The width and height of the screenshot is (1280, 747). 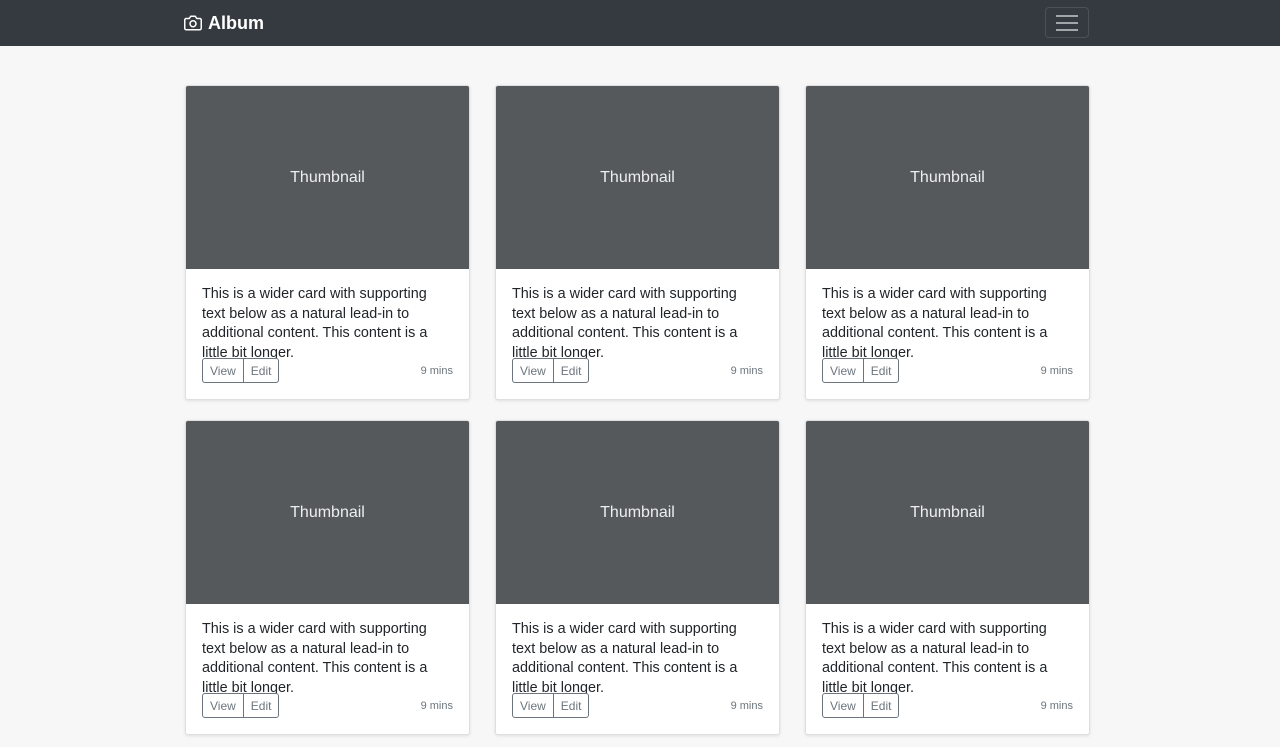 What do you see at coordinates (640, 23) in the screenshot?
I see `navbar: Album` at bounding box center [640, 23].